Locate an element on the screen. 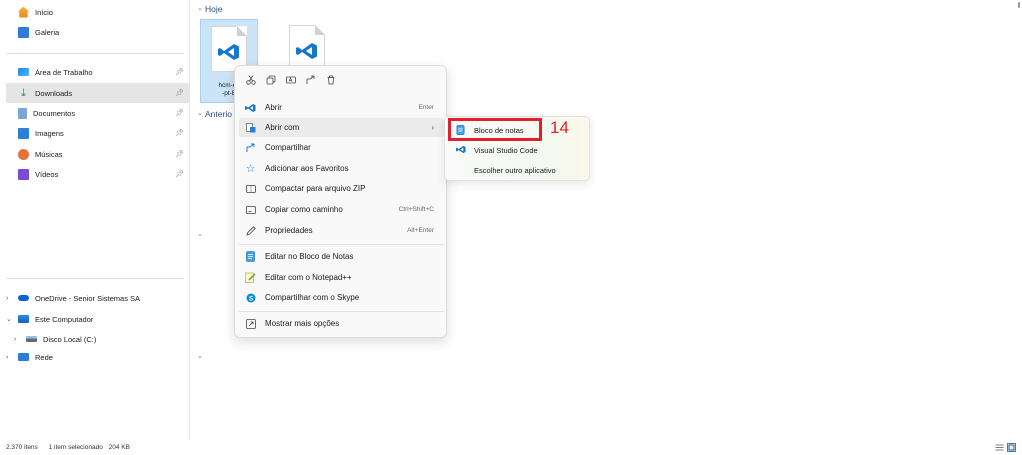 This screenshot has width=1022, height=455. menu-item-label: Copiar como caminho is located at coordinates (304, 209).